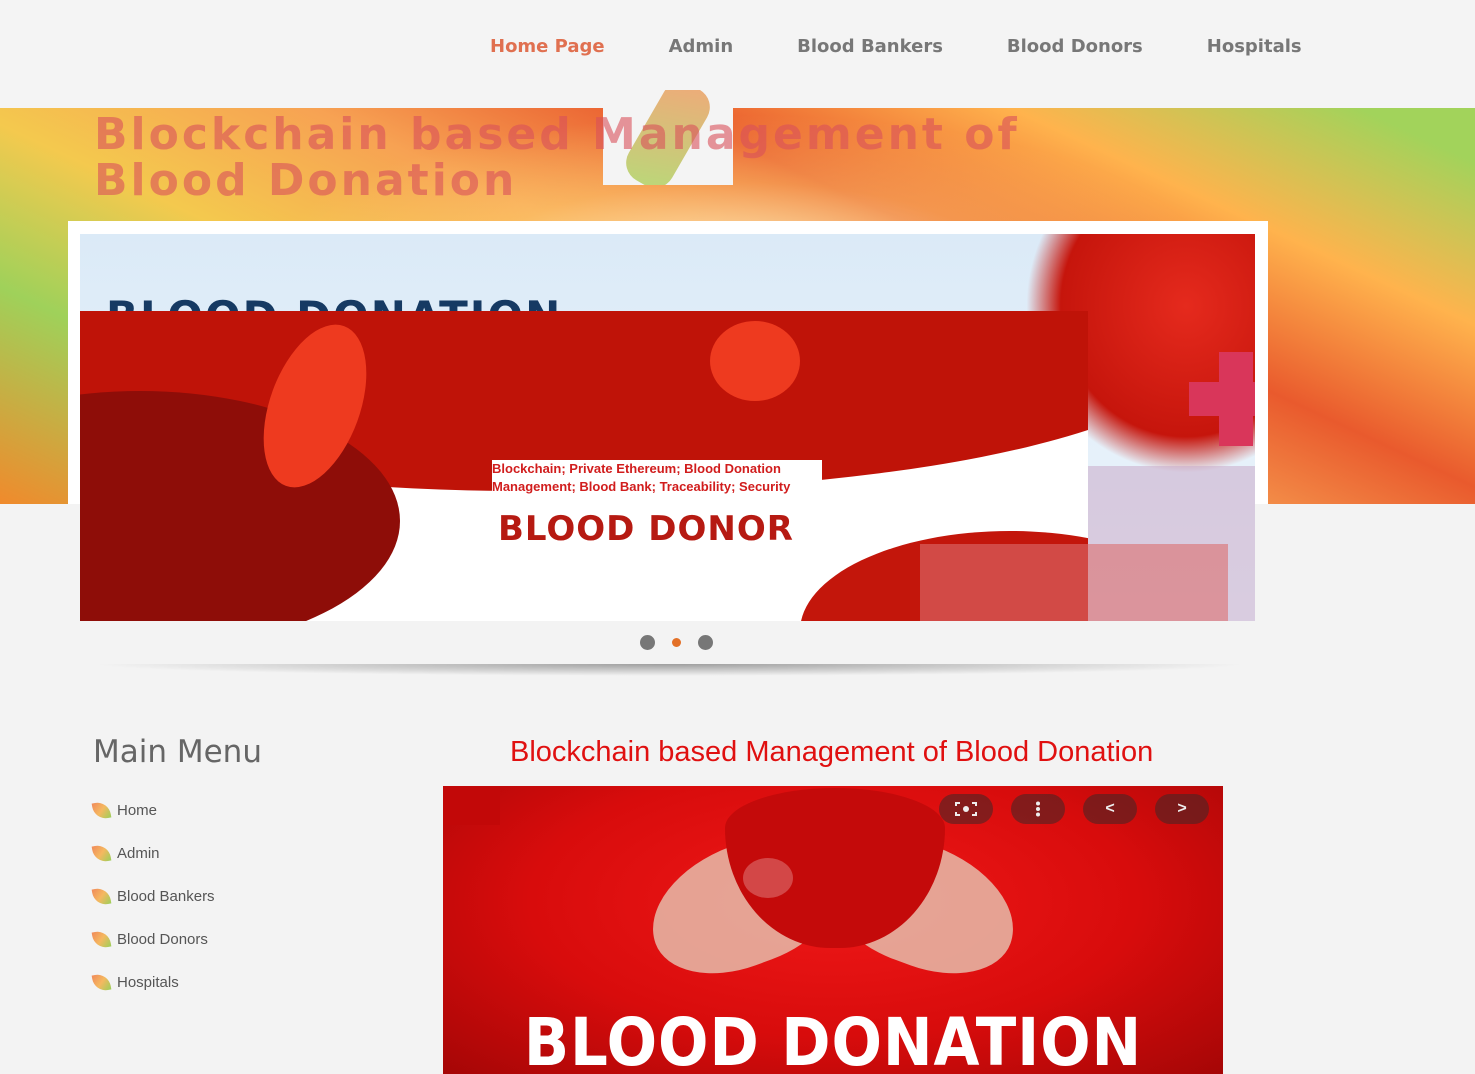  I want to click on image-controls: < >, so click(1074, 809).